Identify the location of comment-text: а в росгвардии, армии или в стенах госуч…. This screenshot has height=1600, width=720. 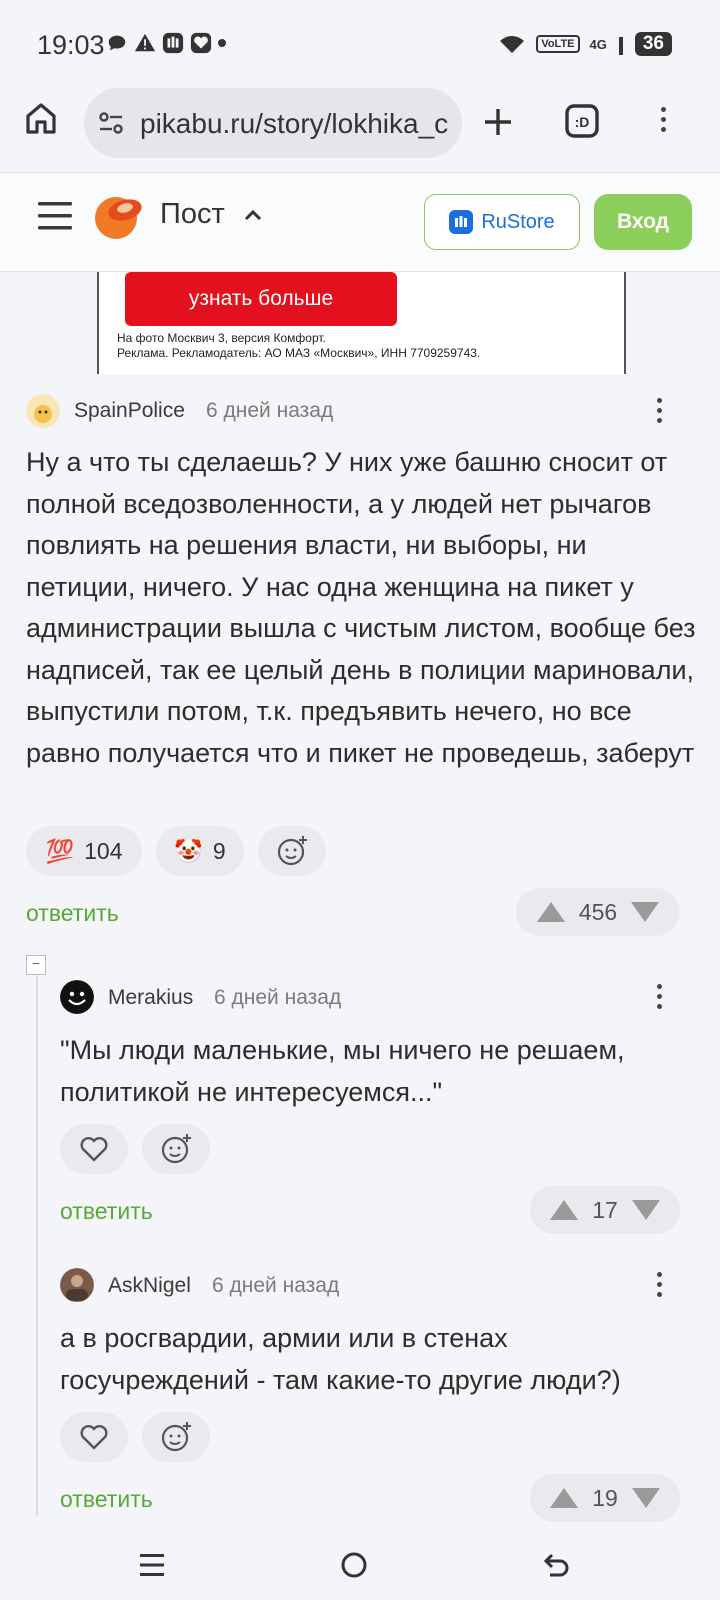
(340, 1359).